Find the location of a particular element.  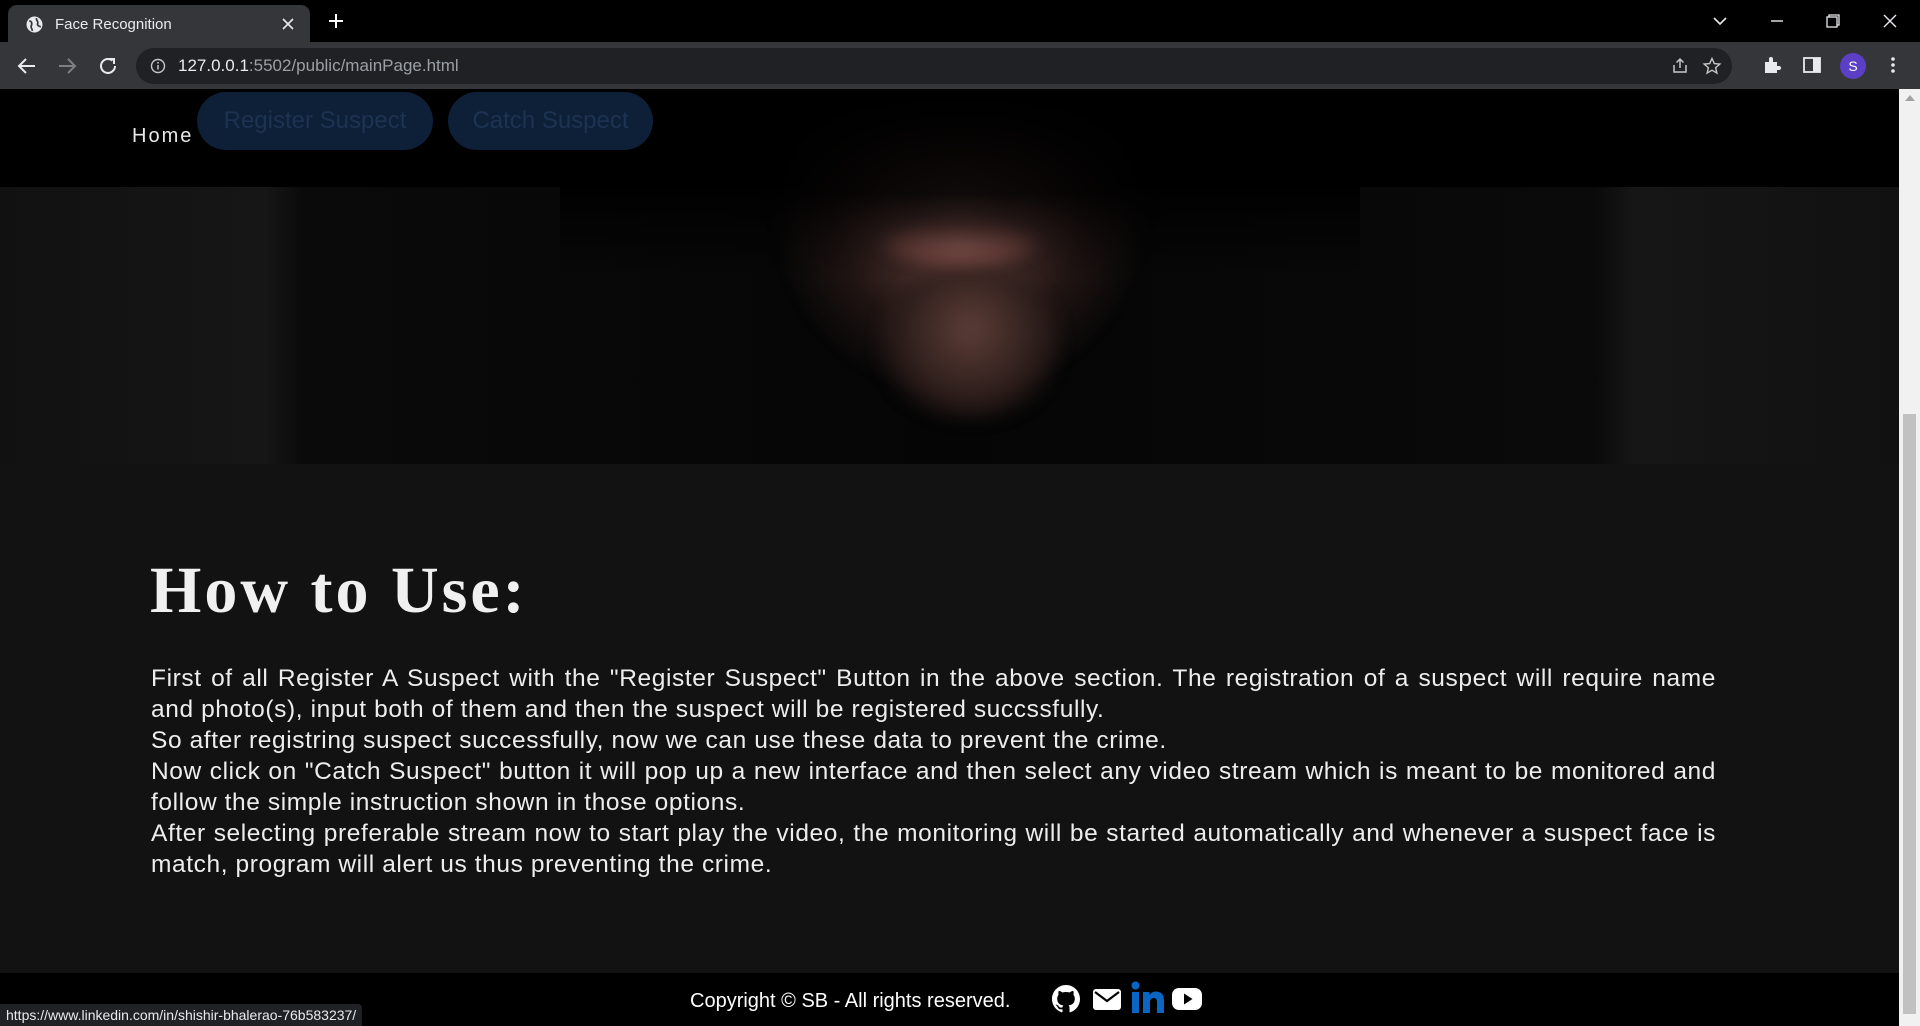

copyright-text: Copyright © SB - All rights reserved. is located at coordinates (850, 1001).